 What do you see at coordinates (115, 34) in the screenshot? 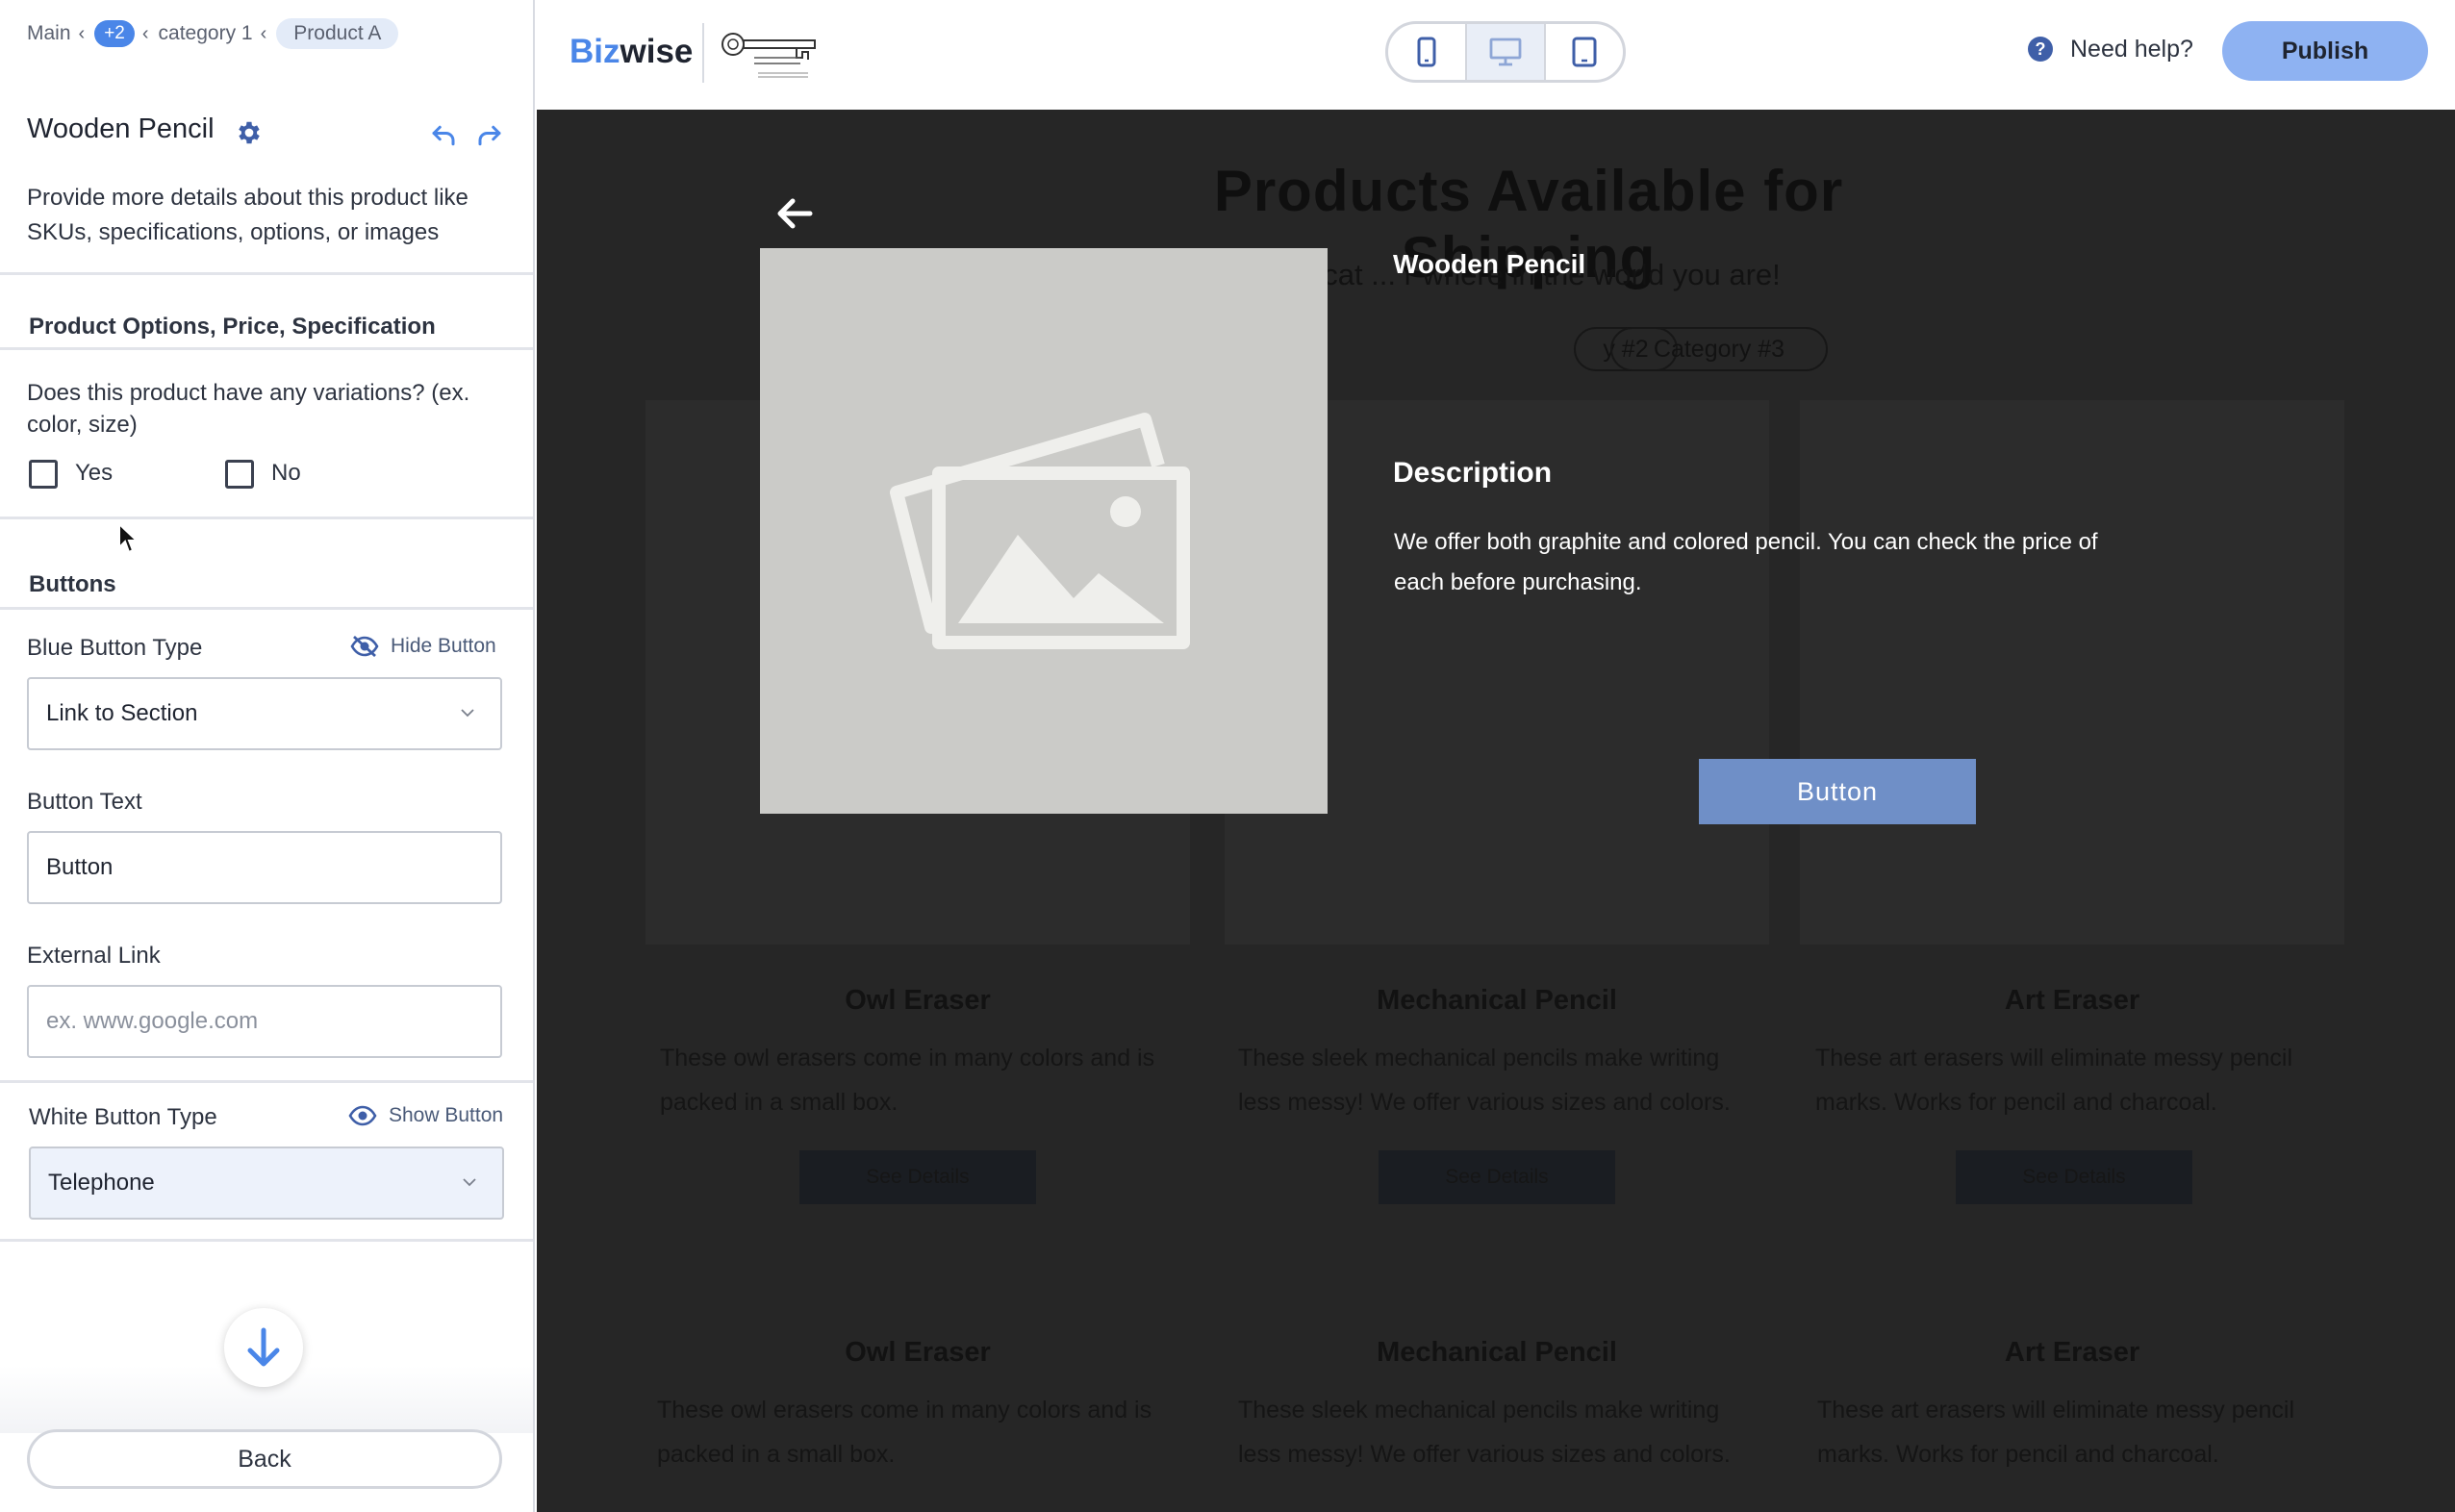
I see `breadcrumb-hidden-count-badge: +2` at bounding box center [115, 34].